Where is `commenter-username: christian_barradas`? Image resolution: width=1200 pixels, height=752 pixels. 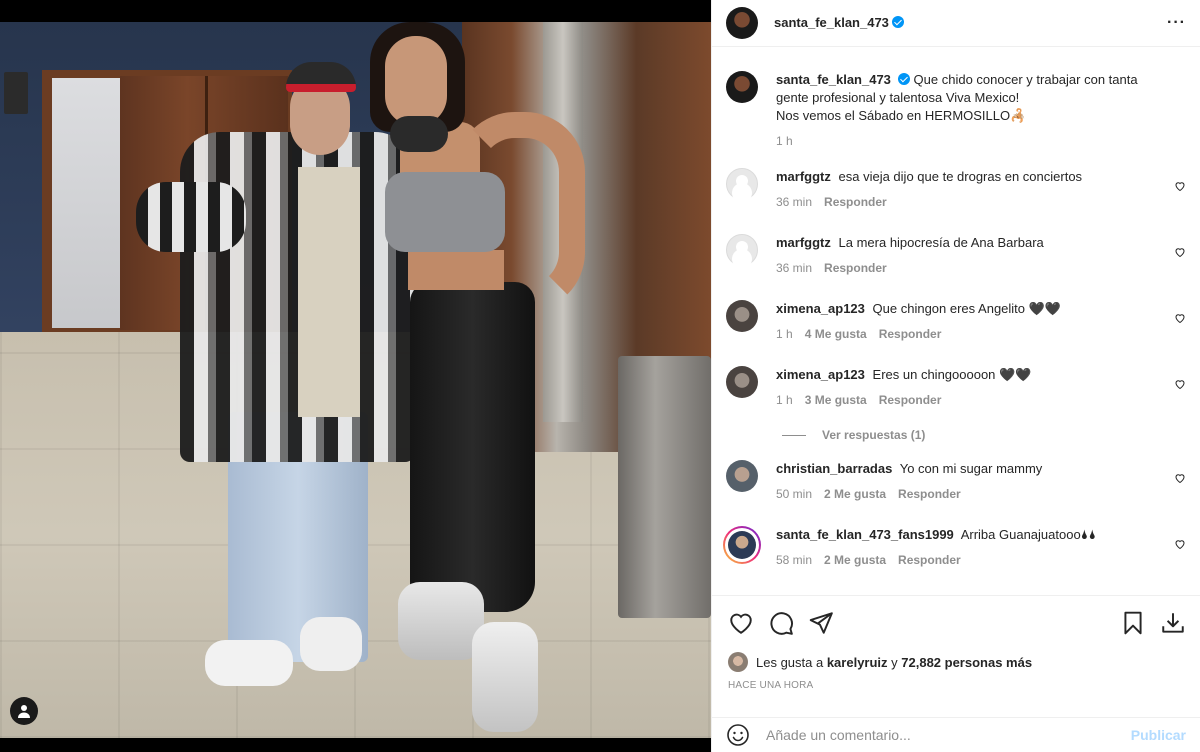 commenter-username: christian_barradas is located at coordinates (834, 468).